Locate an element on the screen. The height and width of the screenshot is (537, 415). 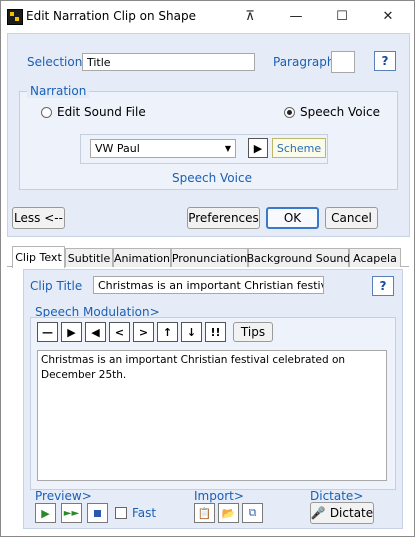
ok-button: OK is located at coordinates (292, 218).